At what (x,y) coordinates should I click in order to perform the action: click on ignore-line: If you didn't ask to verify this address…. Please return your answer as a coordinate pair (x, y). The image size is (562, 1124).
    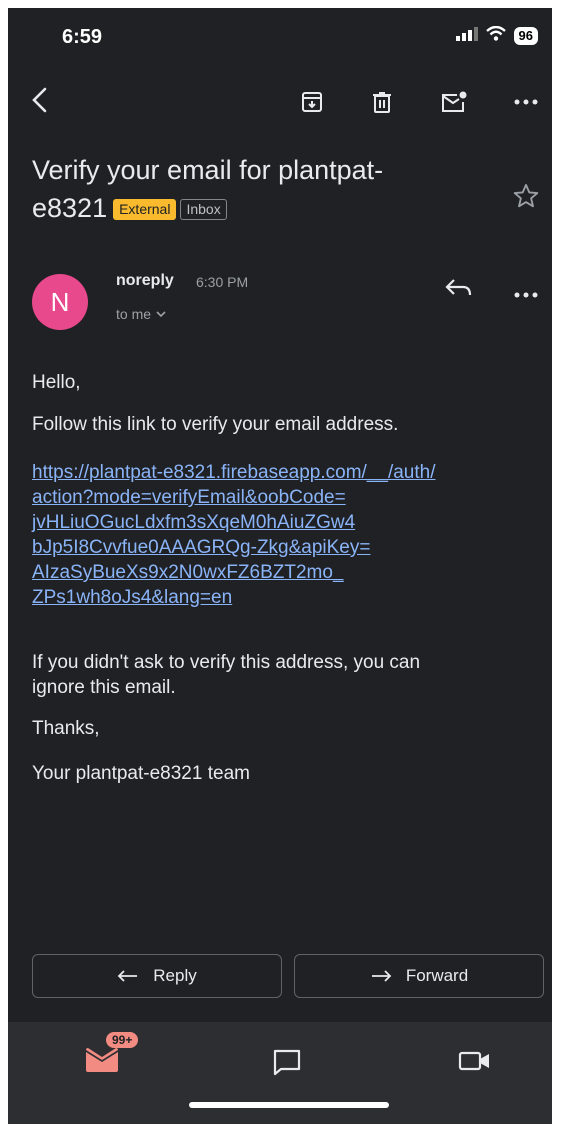
    Looking at the image, I should click on (226, 662).